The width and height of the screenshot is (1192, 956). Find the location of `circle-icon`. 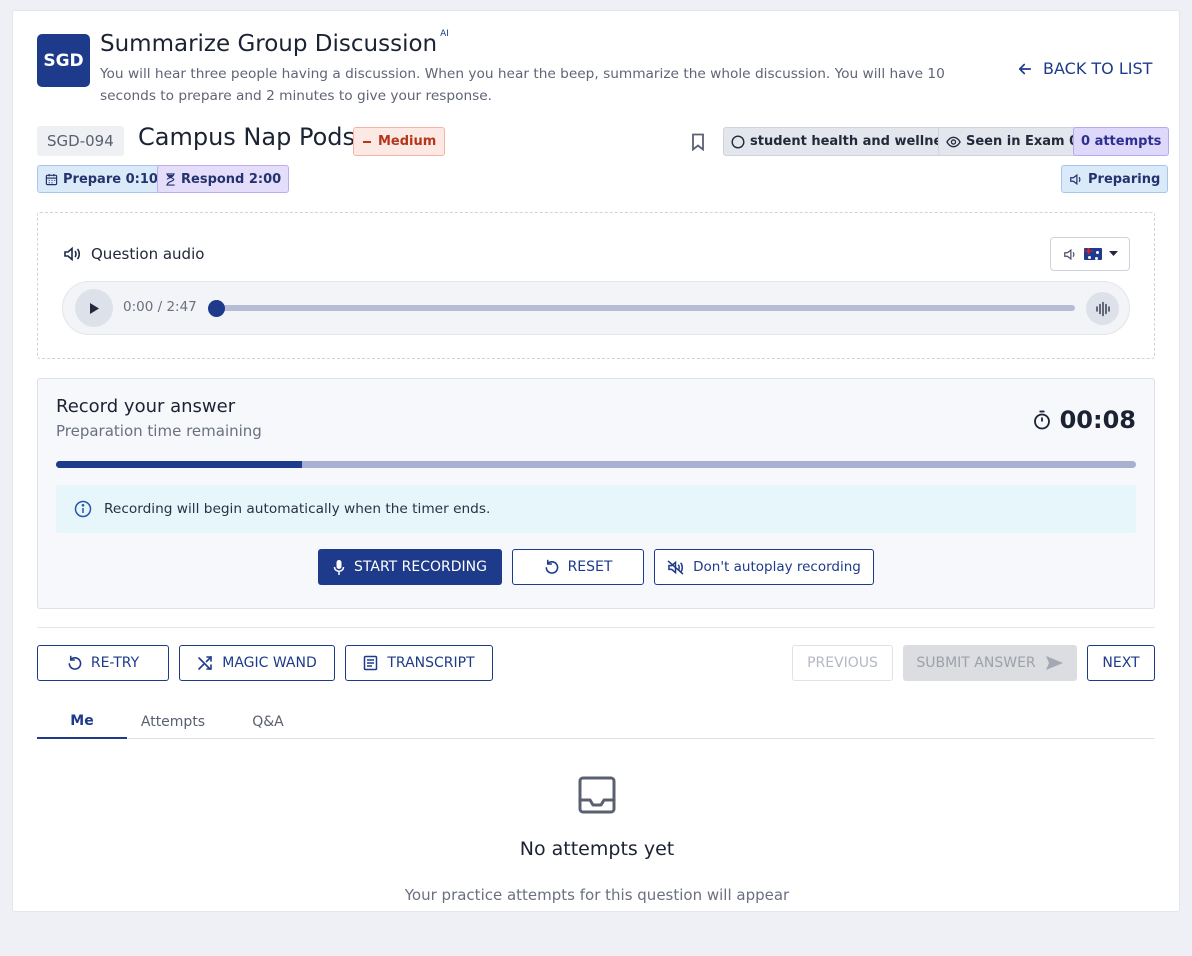

circle-icon is located at coordinates (738, 141).